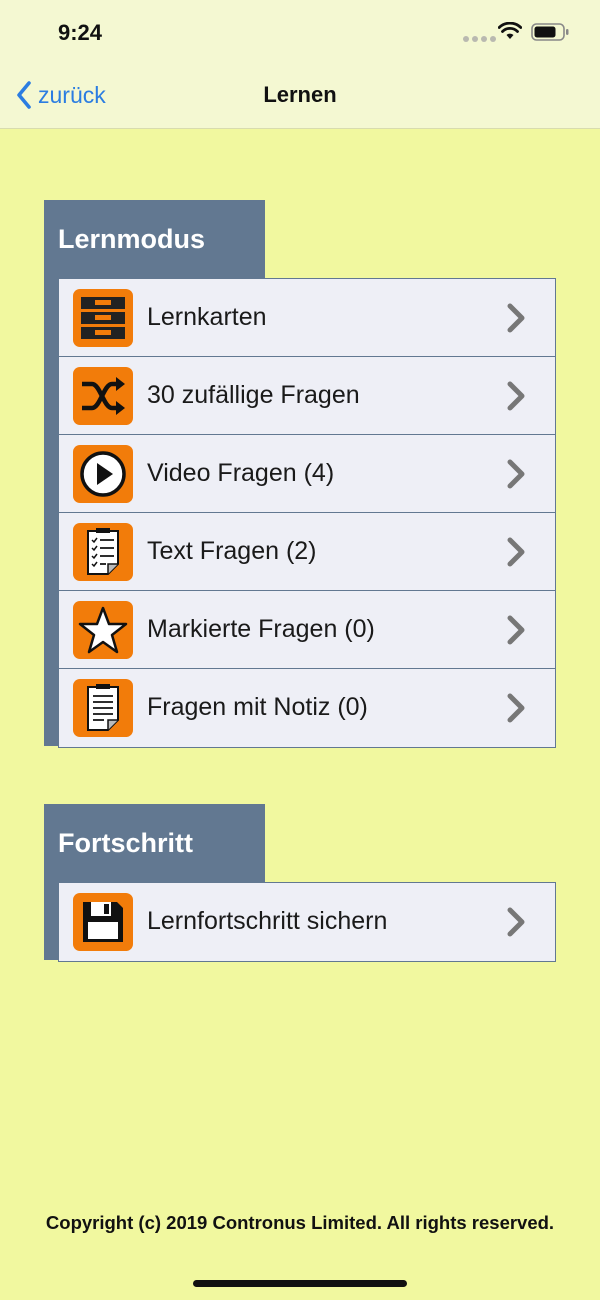 This screenshot has width=600, height=1300. I want to click on list-item-lernkarten: Lernkarten, so click(307, 318).